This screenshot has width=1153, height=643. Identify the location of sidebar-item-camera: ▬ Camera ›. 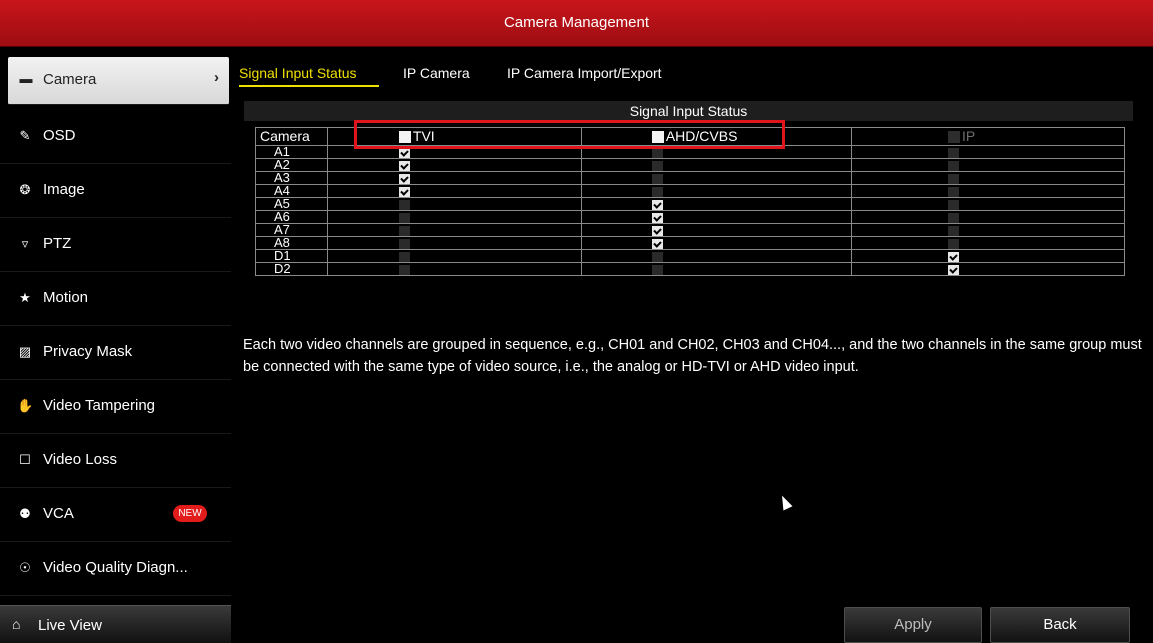
(118, 81).